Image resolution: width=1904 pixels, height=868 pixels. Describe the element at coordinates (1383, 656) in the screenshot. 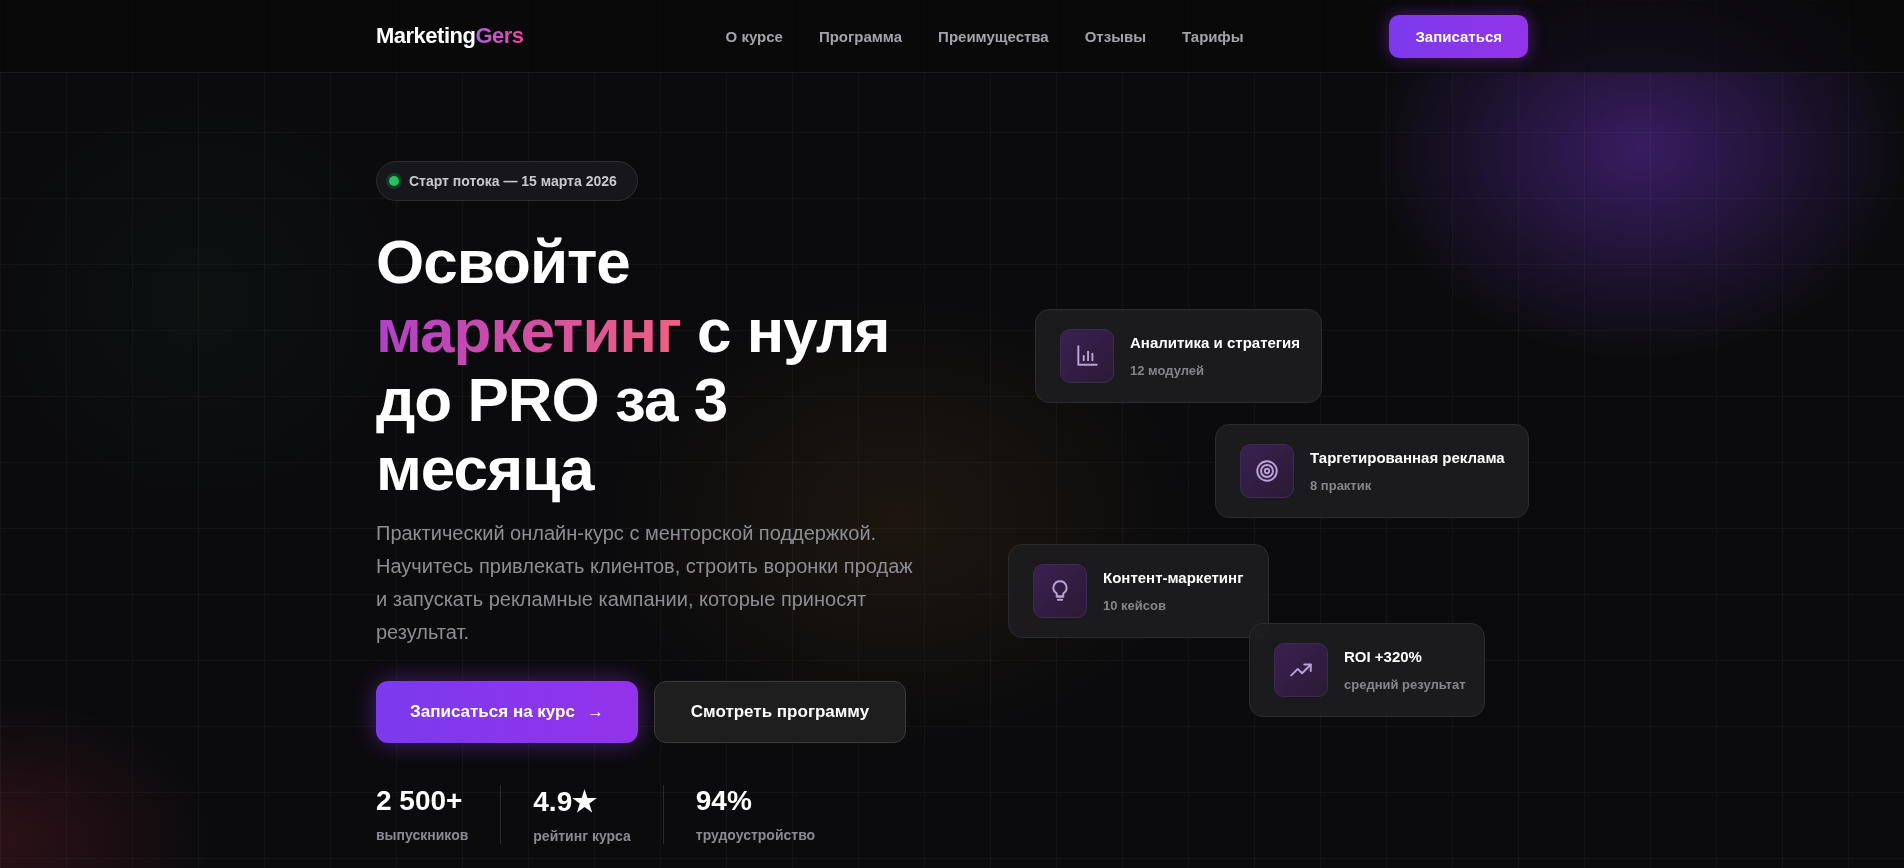

I see `card-title: ROI +320%` at that location.